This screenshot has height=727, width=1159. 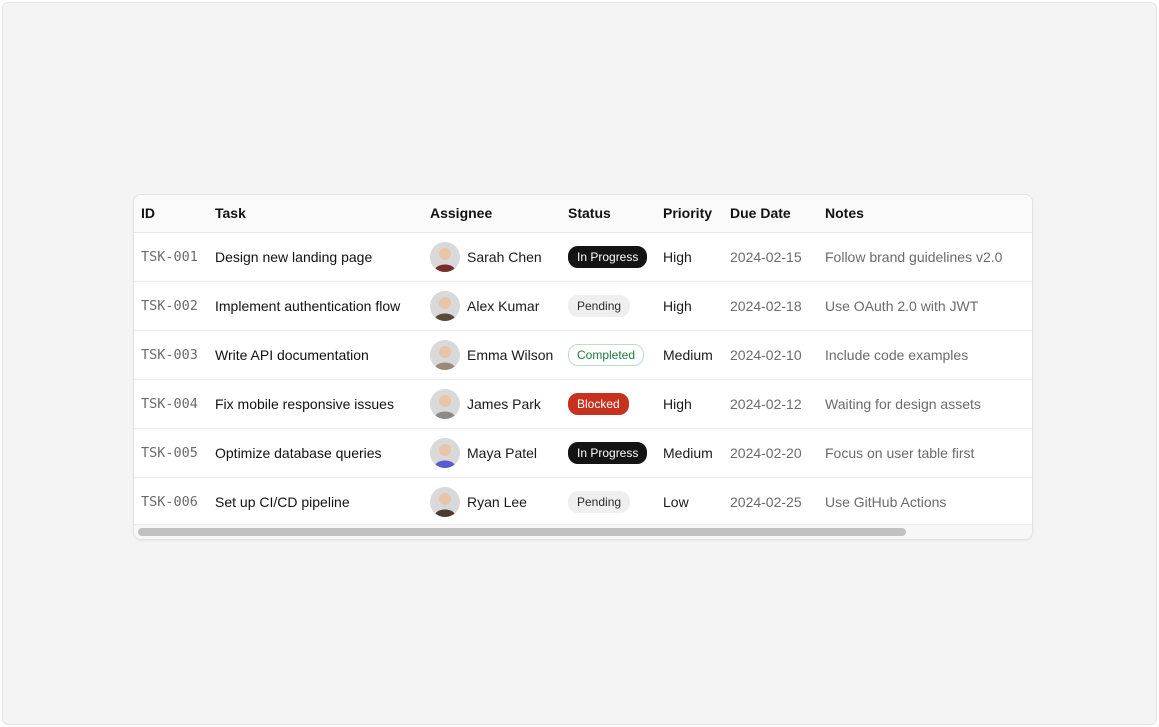 What do you see at coordinates (445, 403) in the screenshot?
I see `avatar-james-park` at bounding box center [445, 403].